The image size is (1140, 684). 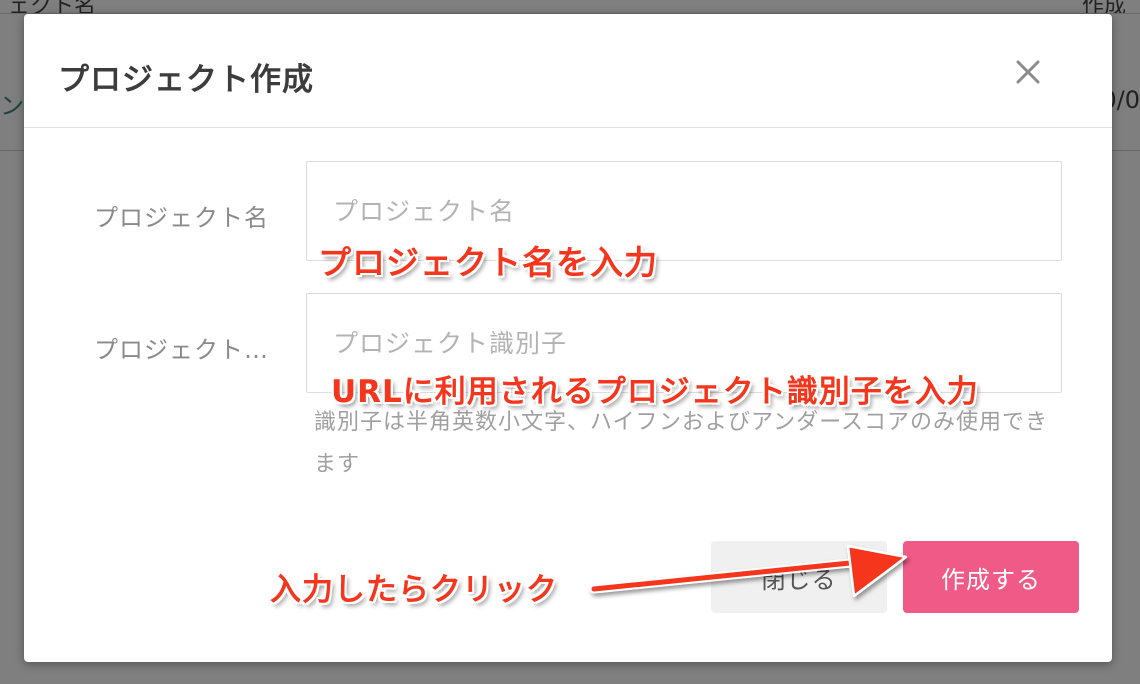 I want to click on project-name-label: プロジェクト名, so click(x=181, y=218).